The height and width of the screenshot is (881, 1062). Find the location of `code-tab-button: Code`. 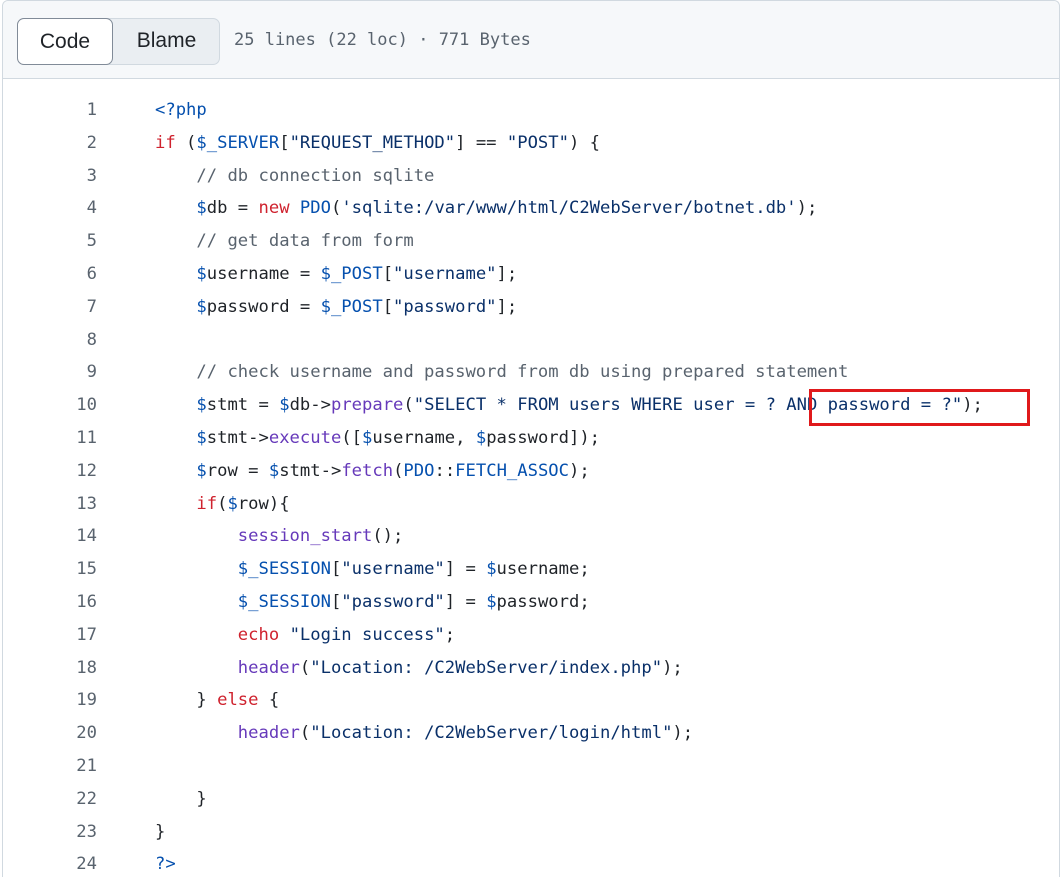

code-tab-button: Code is located at coordinates (65, 41).